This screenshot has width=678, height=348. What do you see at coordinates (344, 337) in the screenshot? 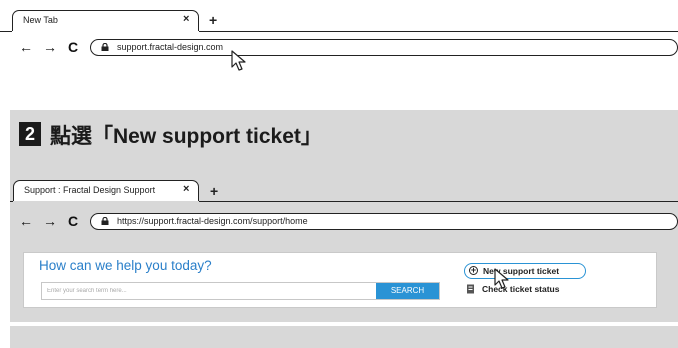
I see `page-background-lower` at bounding box center [344, 337].